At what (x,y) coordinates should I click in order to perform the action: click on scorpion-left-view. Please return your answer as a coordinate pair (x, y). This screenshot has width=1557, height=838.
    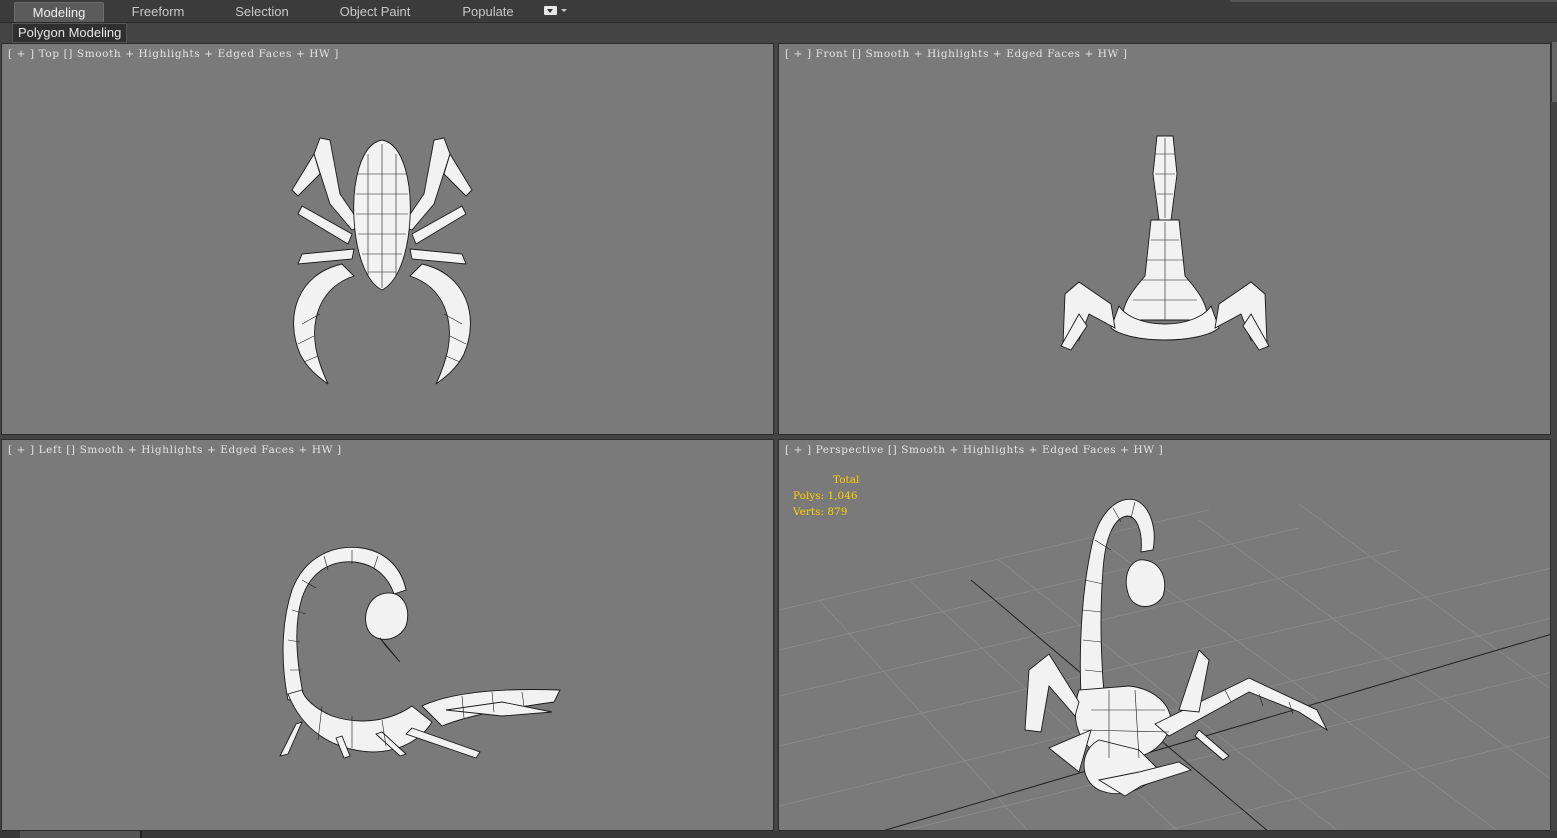
    Looking at the image, I should click on (420, 652).